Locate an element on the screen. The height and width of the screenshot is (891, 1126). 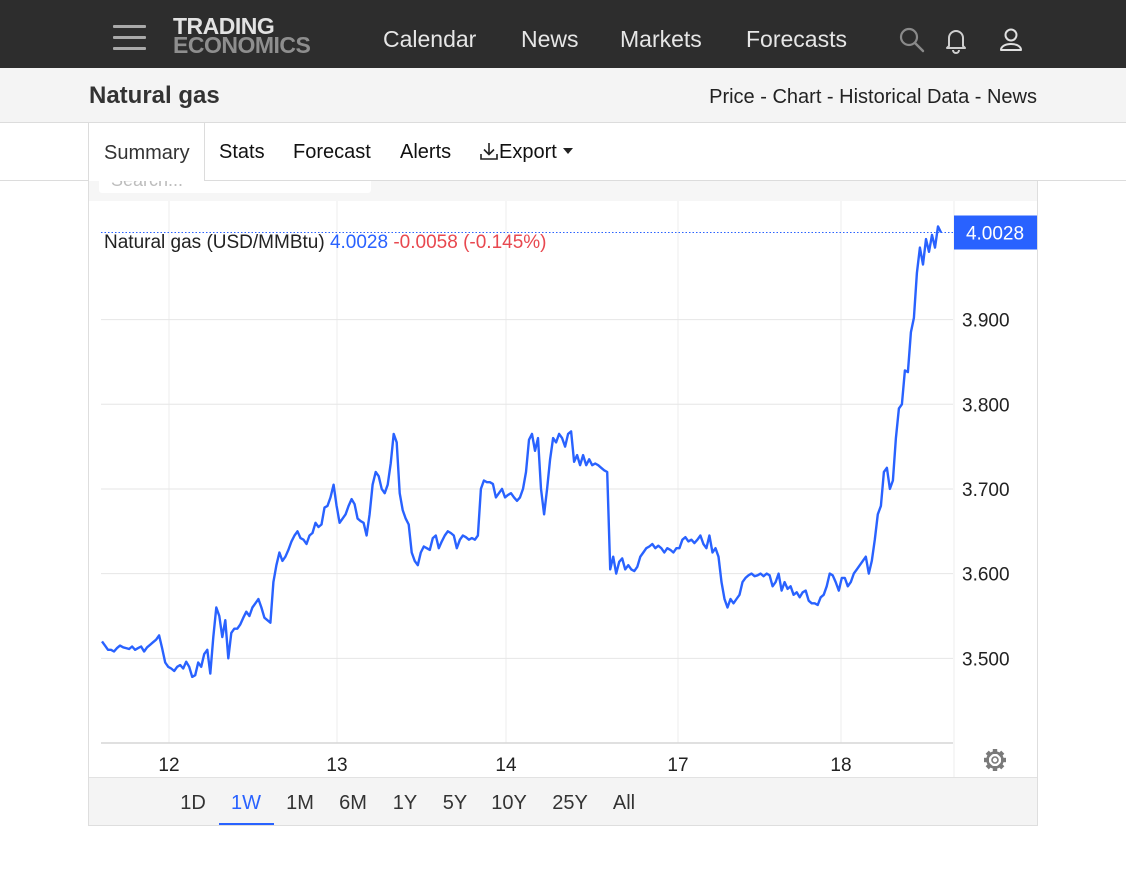
tab-export: Export is located at coordinates (526, 152).